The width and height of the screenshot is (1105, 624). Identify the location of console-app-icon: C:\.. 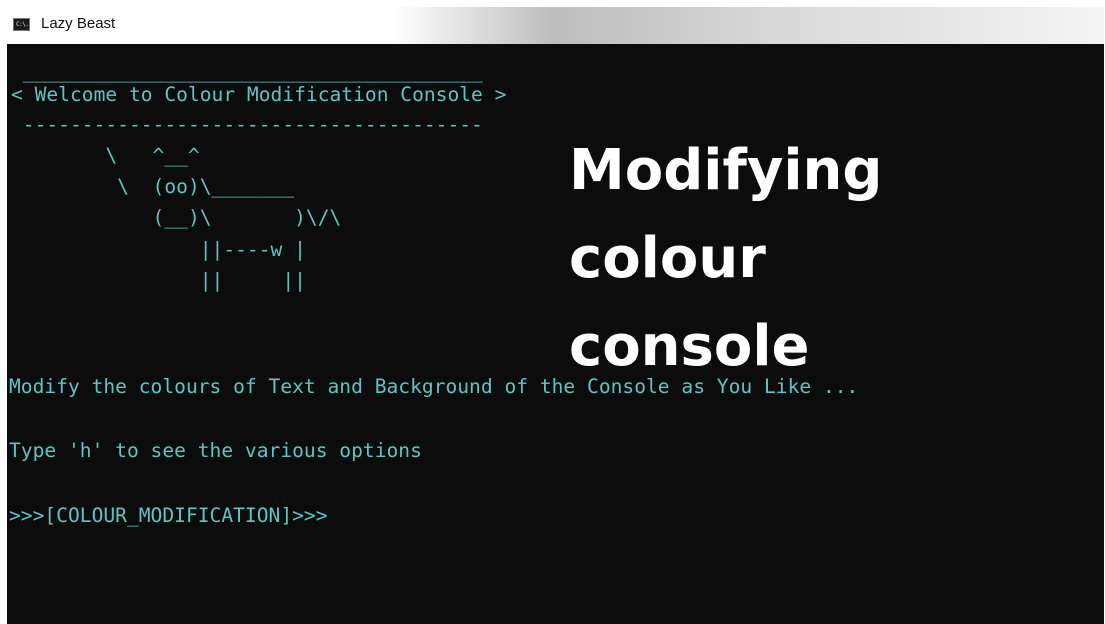
(21, 24).